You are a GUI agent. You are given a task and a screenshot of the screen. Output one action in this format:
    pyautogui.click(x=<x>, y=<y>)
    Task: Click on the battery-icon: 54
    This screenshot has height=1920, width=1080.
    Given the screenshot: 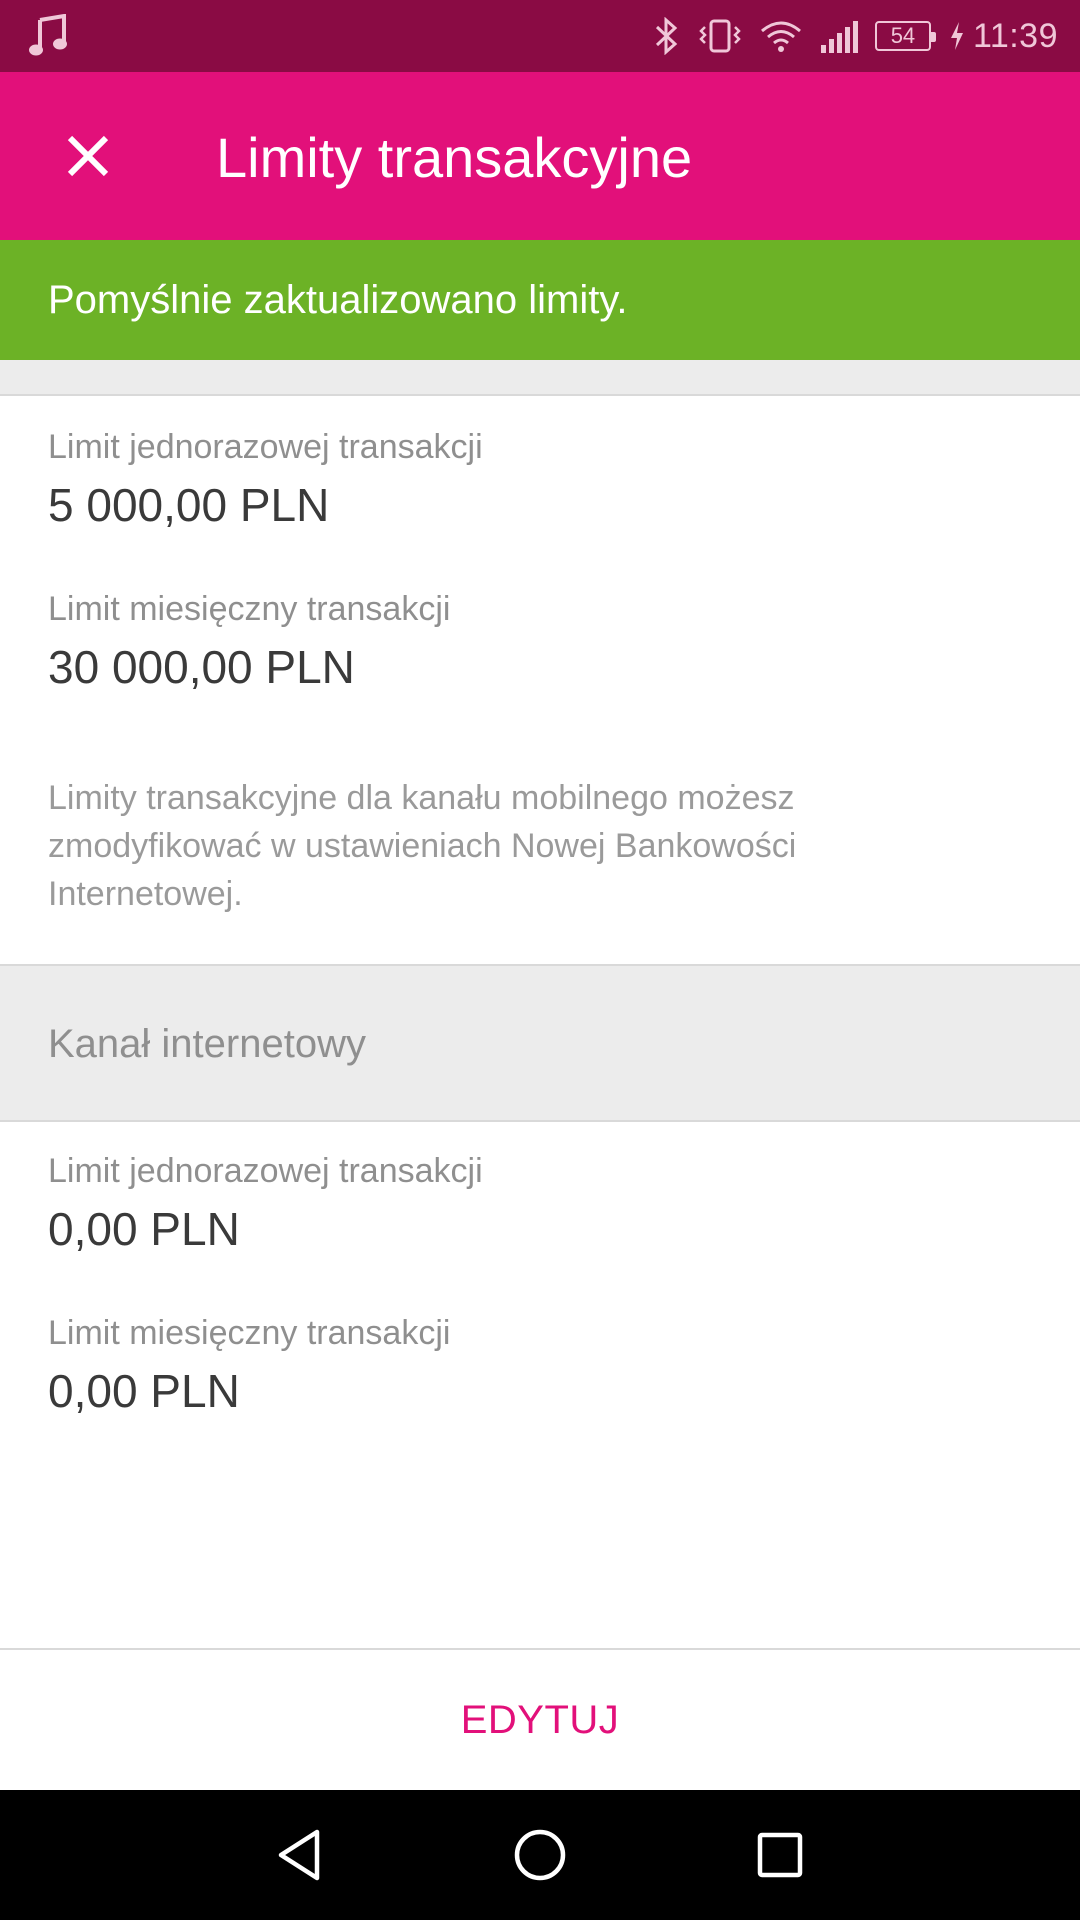 What is the action you would take?
    pyautogui.click(x=905, y=36)
    